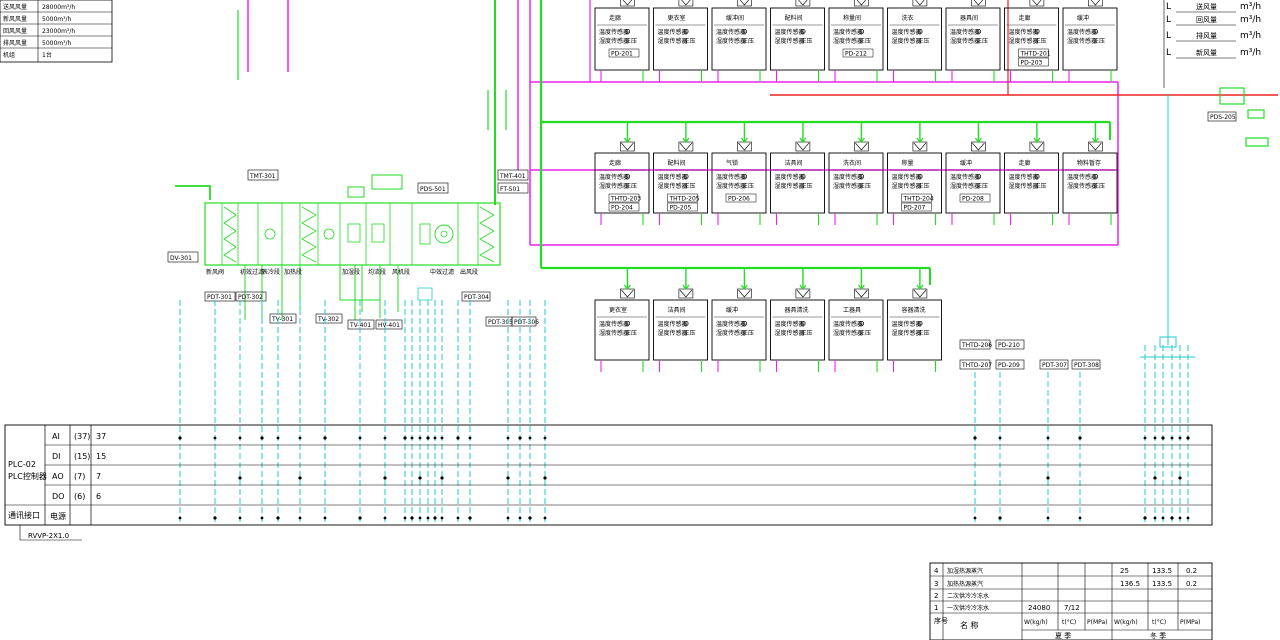 The height and width of the screenshot is (640, 1280). What do you see at coordinates (1223, 117) in the screenshot?
I see `instrument-tag: PDS-205` at bounding box center [1223, 117].